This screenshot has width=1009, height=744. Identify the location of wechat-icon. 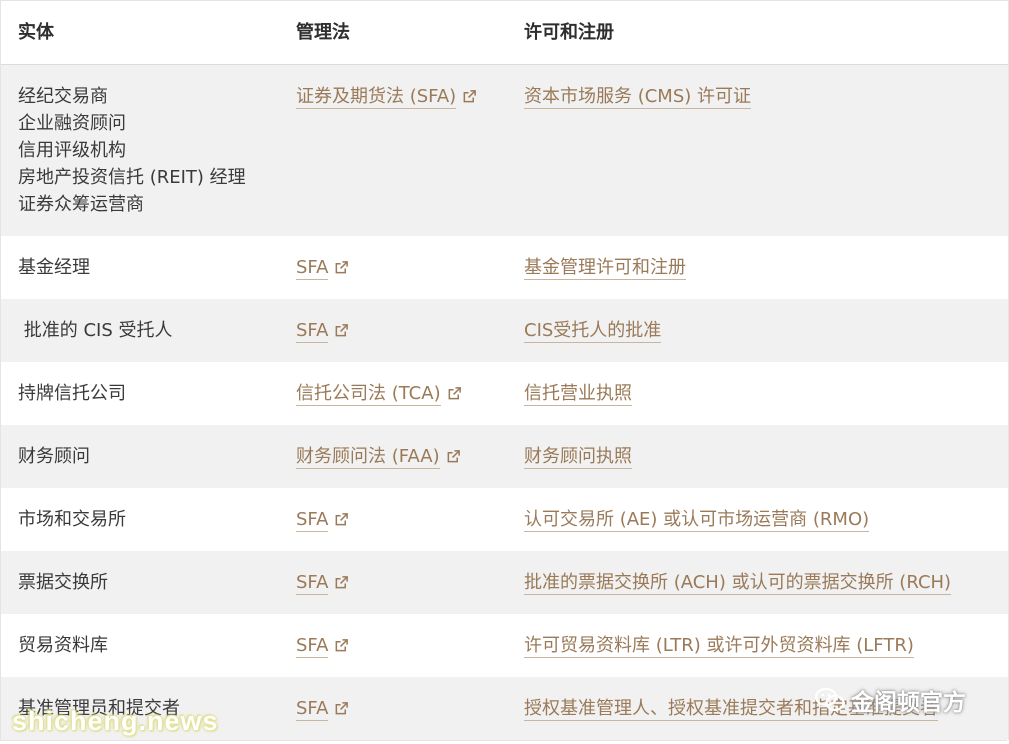
(829, 700).